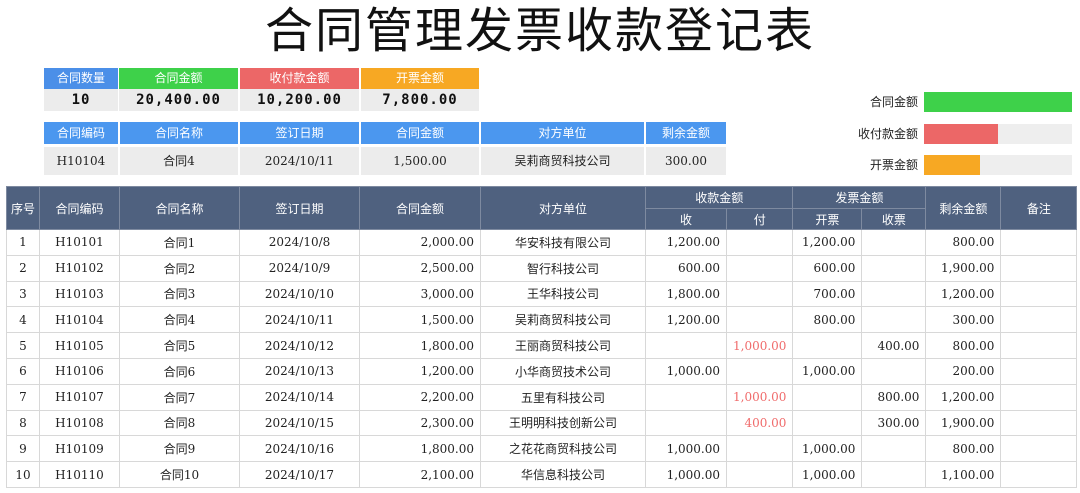  I want to click on cell-code: H10103, so click(79, 294).